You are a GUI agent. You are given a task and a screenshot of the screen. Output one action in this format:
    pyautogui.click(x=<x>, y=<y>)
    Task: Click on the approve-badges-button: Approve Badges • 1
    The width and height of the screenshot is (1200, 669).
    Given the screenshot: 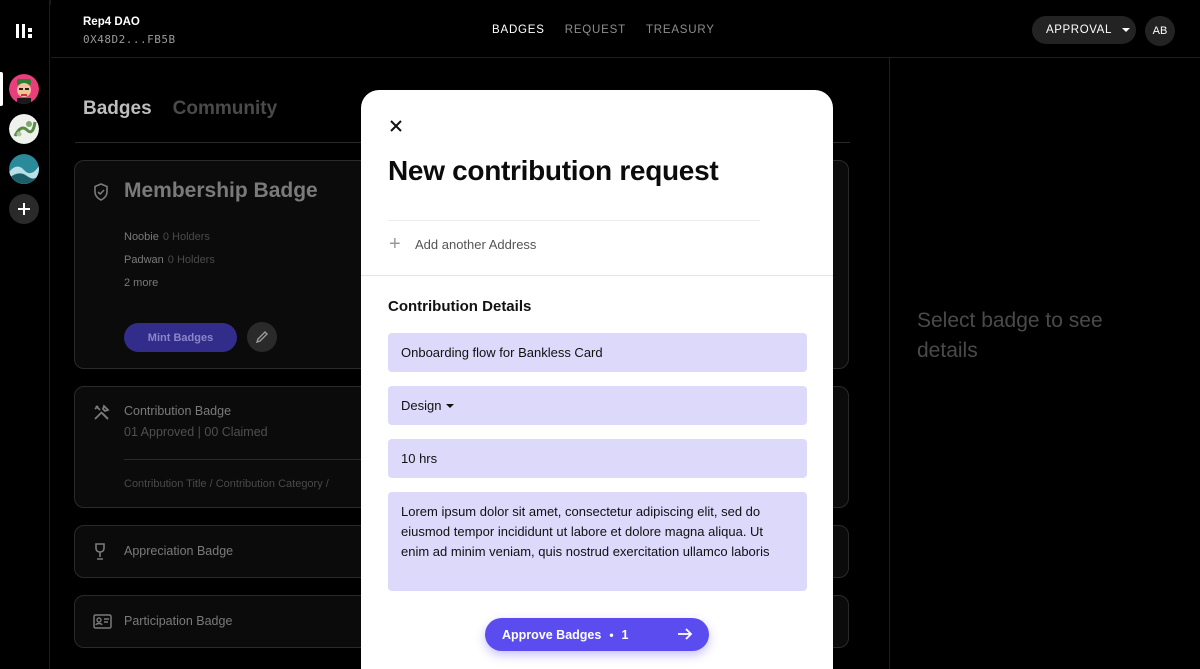 What is the action you would take?
    pyautogui.click(x=597, y=634)
    